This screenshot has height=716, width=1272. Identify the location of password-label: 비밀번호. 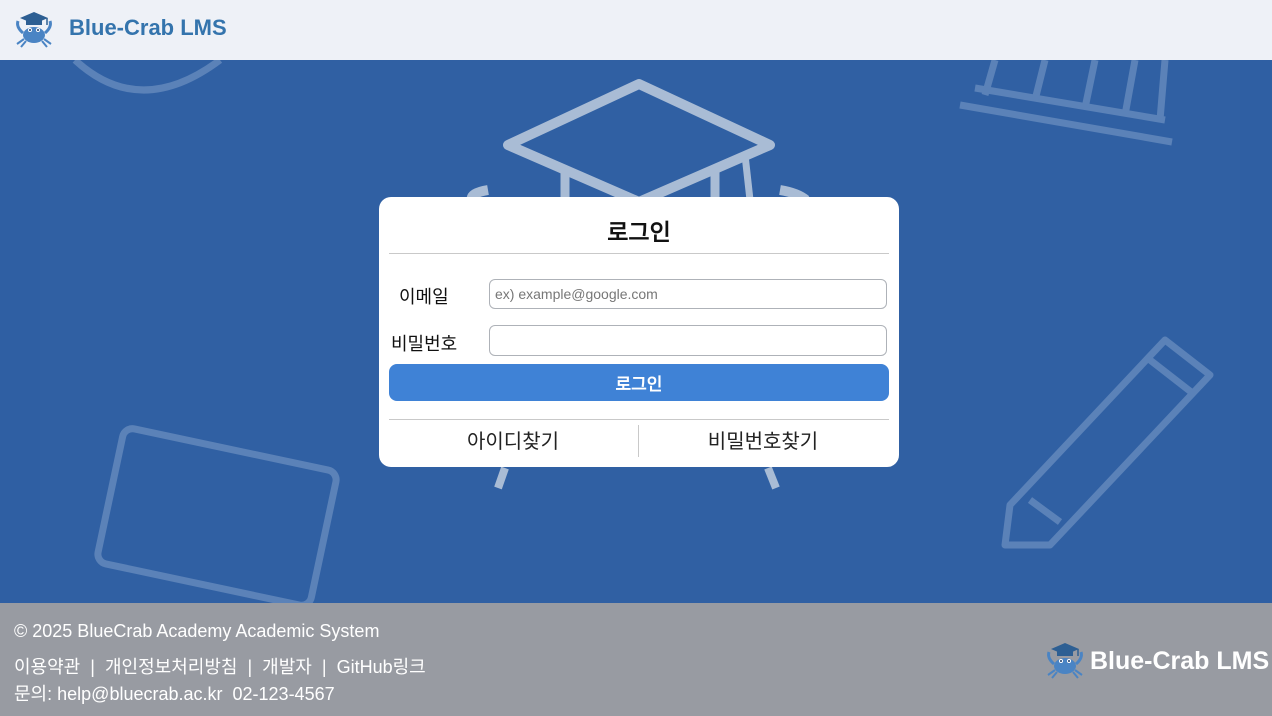
(424, 344).